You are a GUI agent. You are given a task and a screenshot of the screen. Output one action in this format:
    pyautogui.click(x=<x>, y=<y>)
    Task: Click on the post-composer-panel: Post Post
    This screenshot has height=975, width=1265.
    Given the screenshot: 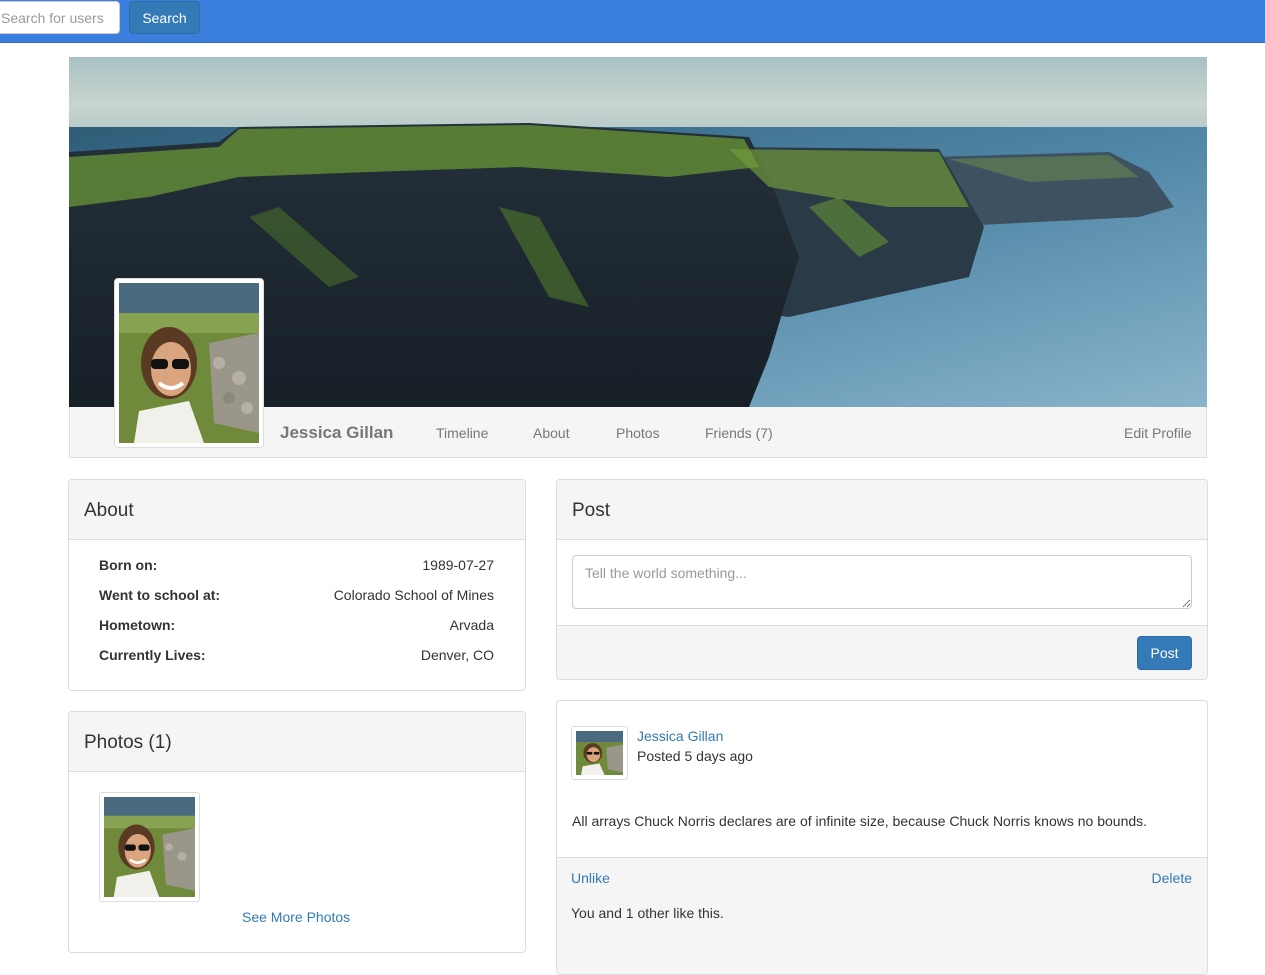 What is the action you would take?
    pyautogui.click(x=882, y=579)
    